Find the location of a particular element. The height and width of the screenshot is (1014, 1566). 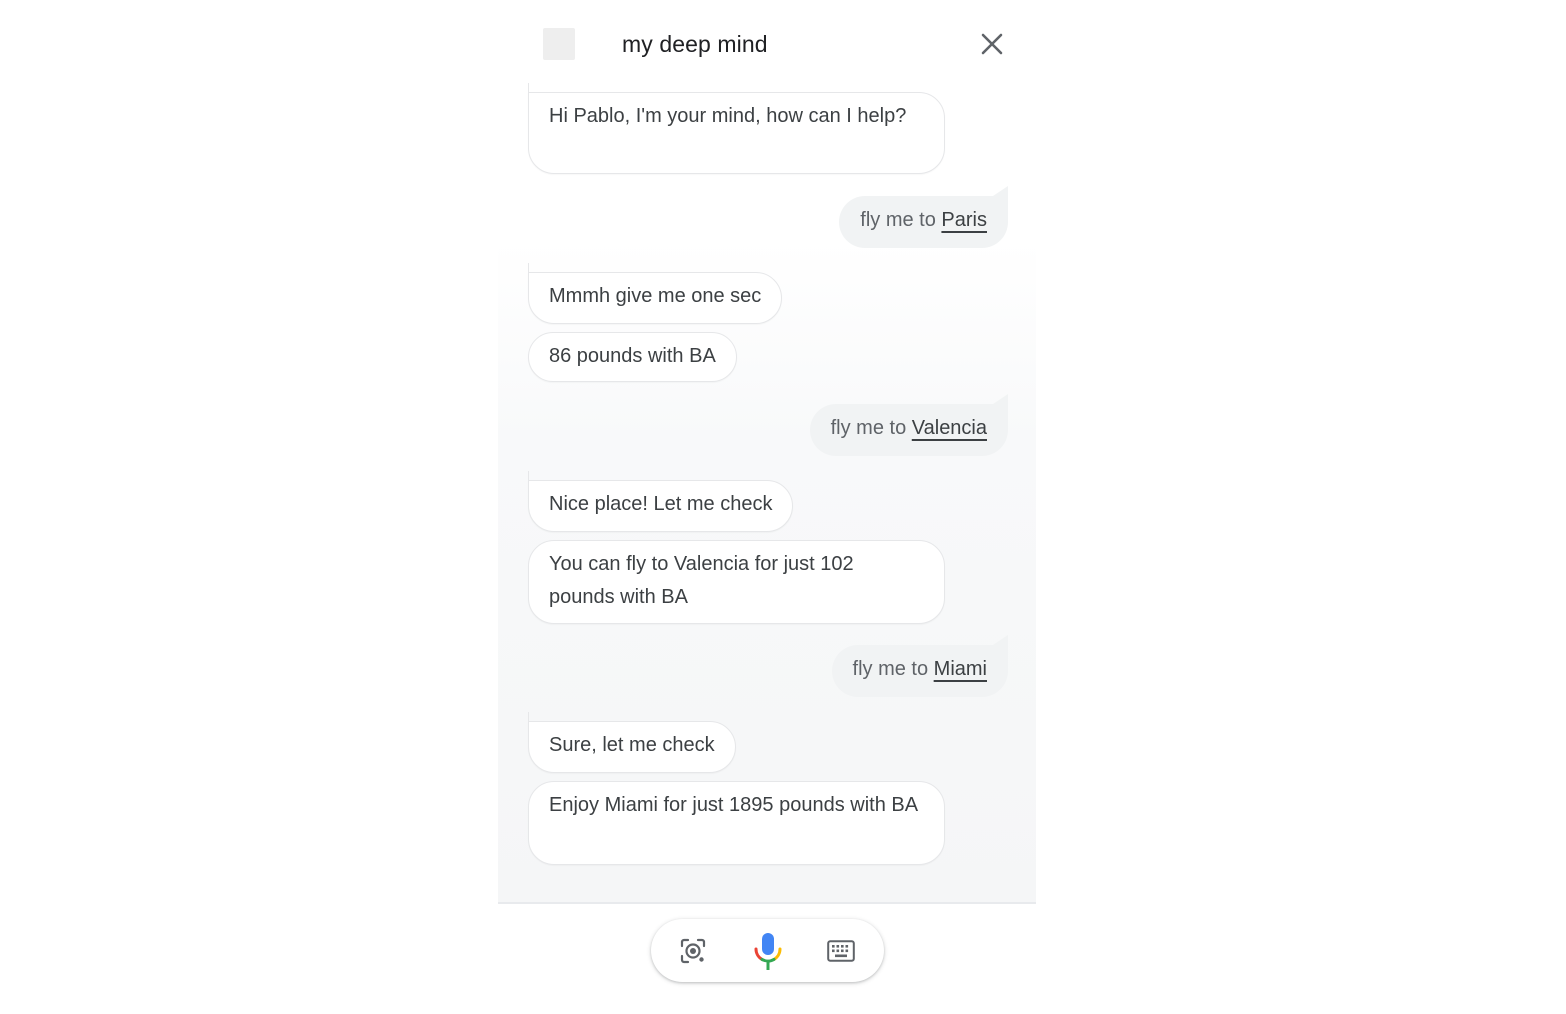

user-message: fly me to Paris is located at coordinates (923, 222).